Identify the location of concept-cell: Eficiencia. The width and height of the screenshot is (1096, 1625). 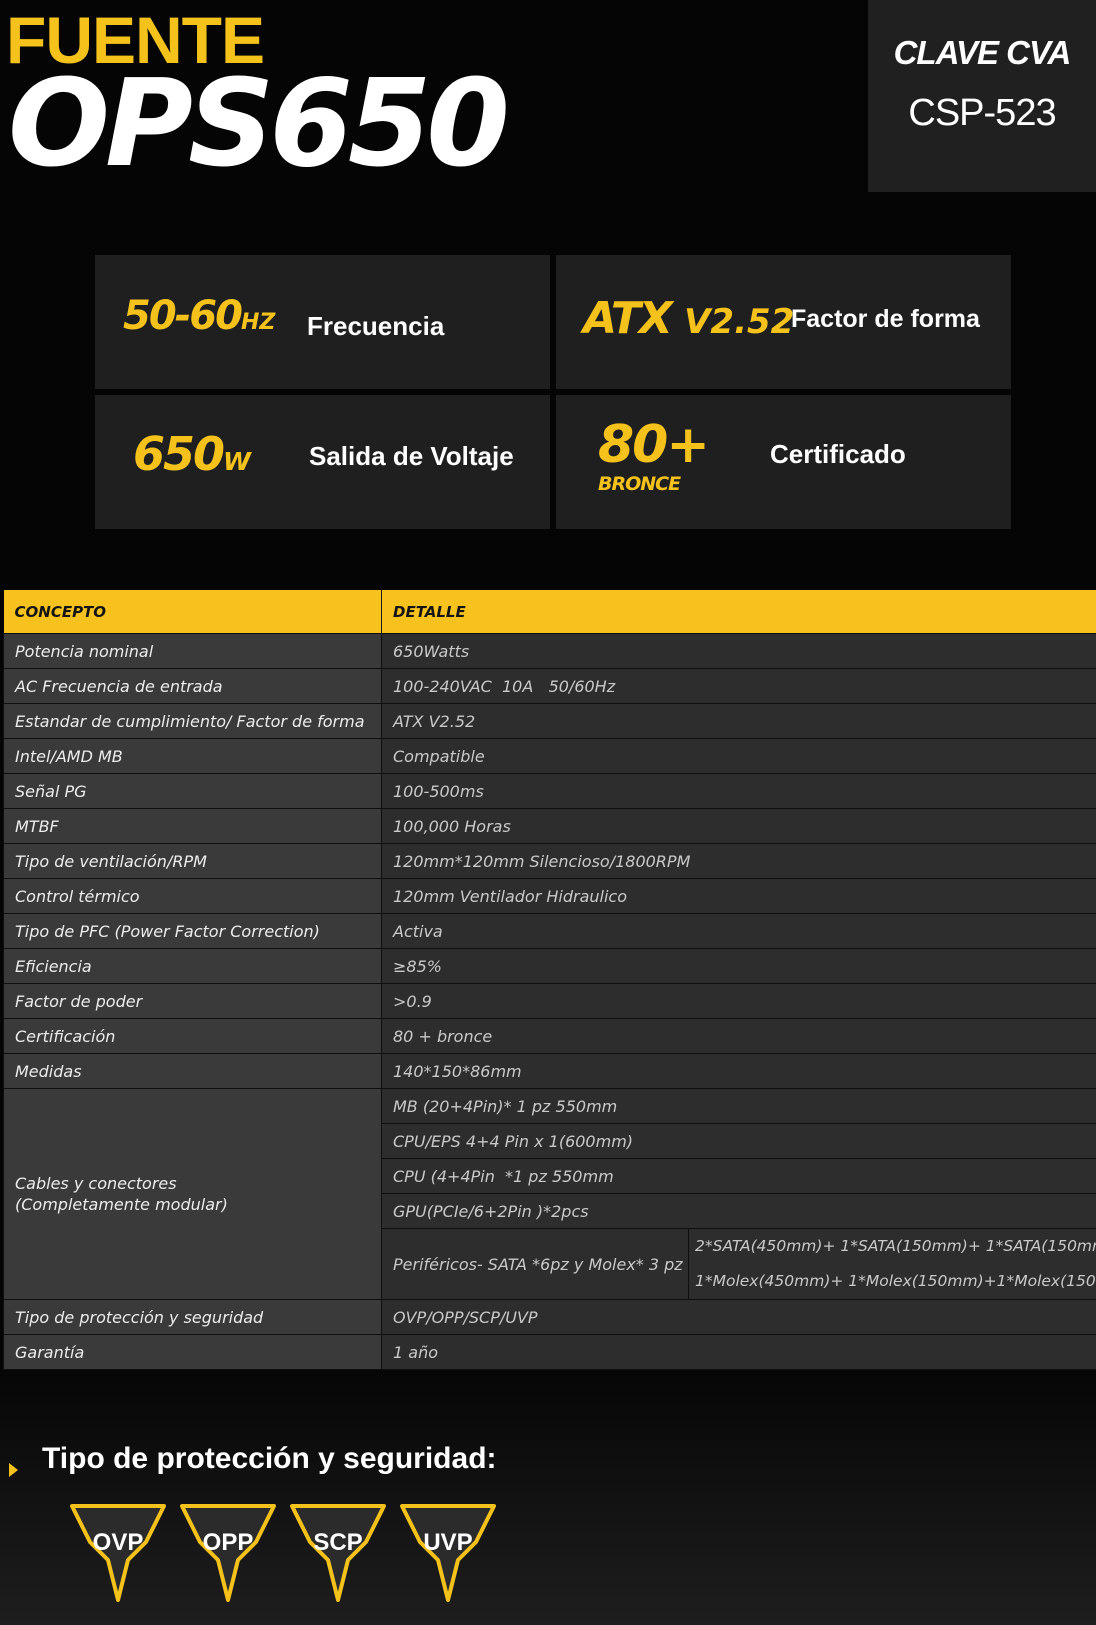
(192, 966).